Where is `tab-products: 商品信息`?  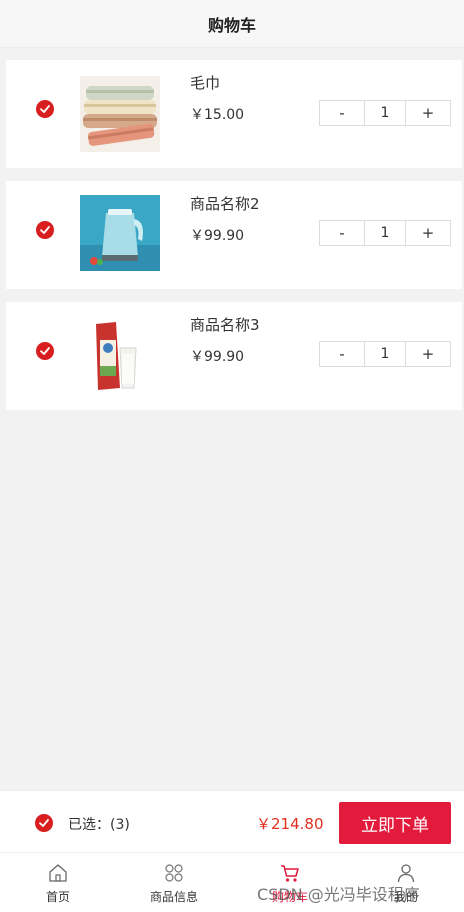
tab-products: 商品信息 is located at coordinates (174, 882).